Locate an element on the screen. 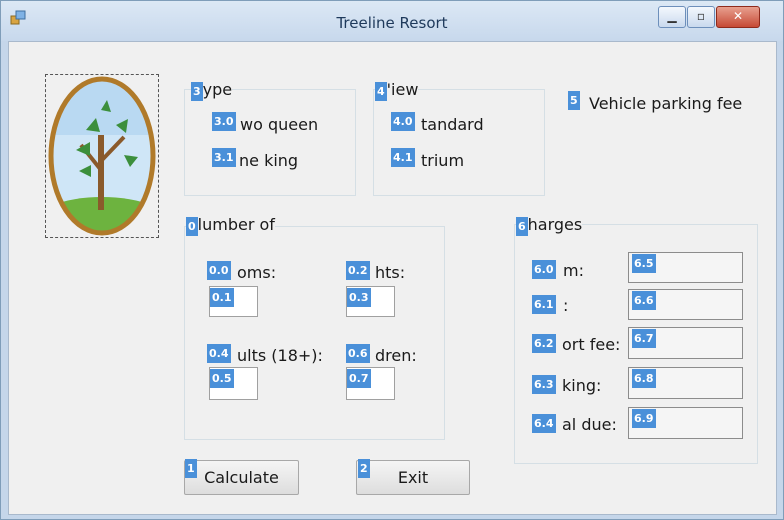 The image size is (784, 520). charges-group-label: 6 harges is located at coordinates (549, 225).